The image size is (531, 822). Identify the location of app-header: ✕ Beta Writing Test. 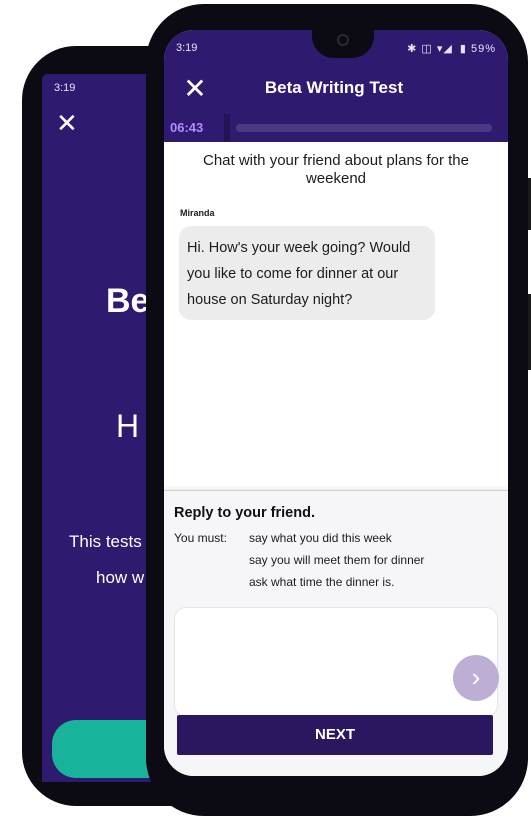
(336, 89).